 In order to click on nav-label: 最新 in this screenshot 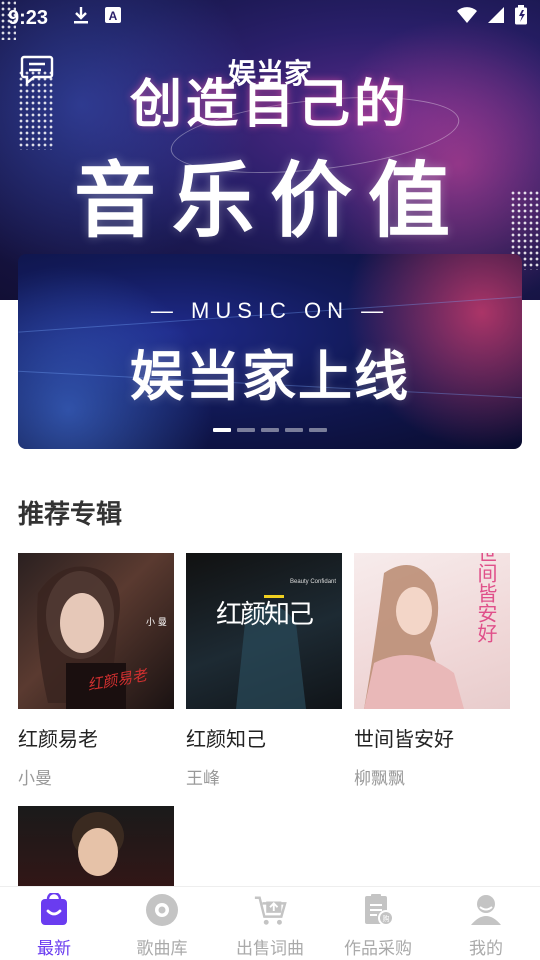, I will do `click(54, 949)`.